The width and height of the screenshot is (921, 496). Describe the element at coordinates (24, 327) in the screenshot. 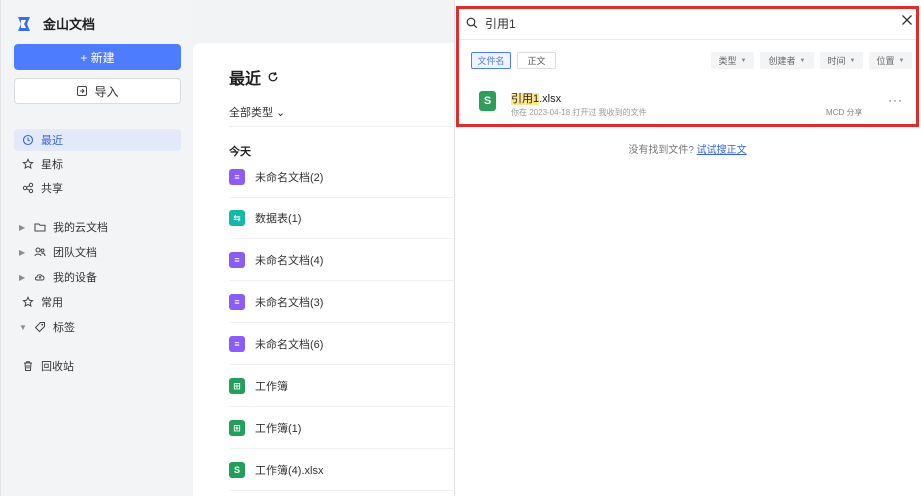

I see `caret-down-icon: ▼` at that location.